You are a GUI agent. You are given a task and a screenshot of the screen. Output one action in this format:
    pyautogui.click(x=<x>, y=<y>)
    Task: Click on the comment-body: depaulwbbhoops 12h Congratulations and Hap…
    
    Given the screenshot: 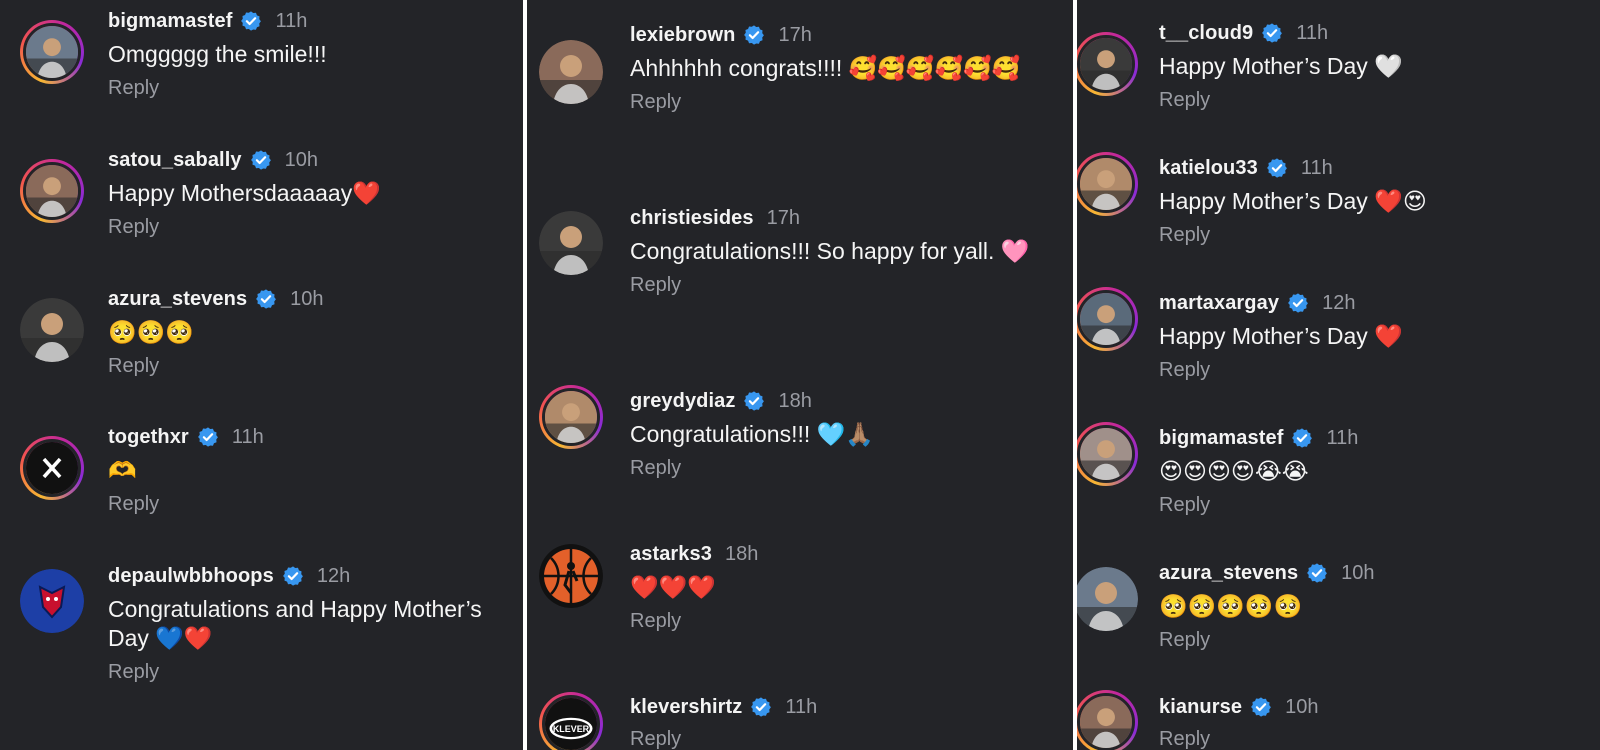 What is the action you would take?
    pyautogui.click(x=305, y=623)
    